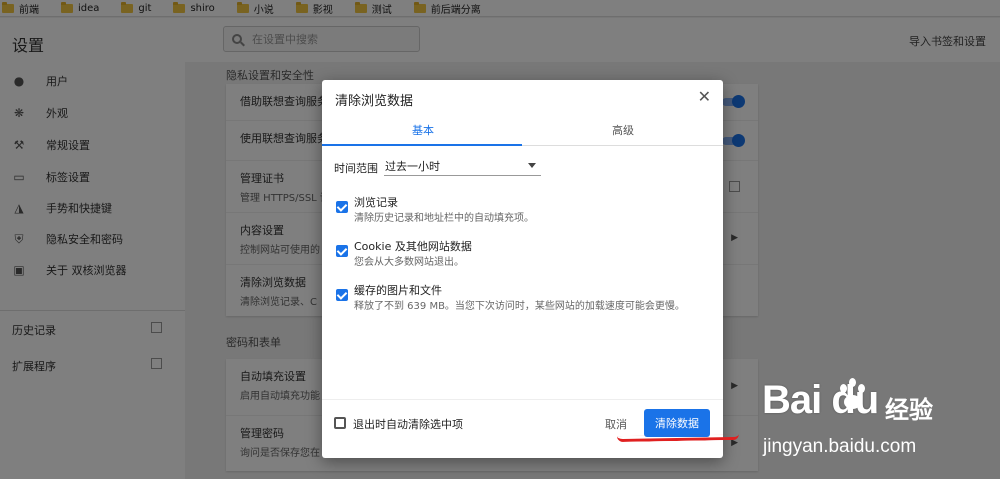 The width and height of the screenshot is (1000, 479). What do you see at coordinates (623, 130) in the screenshot?
I see `tab-advanced: 高级` at bounding box center [623, 130].